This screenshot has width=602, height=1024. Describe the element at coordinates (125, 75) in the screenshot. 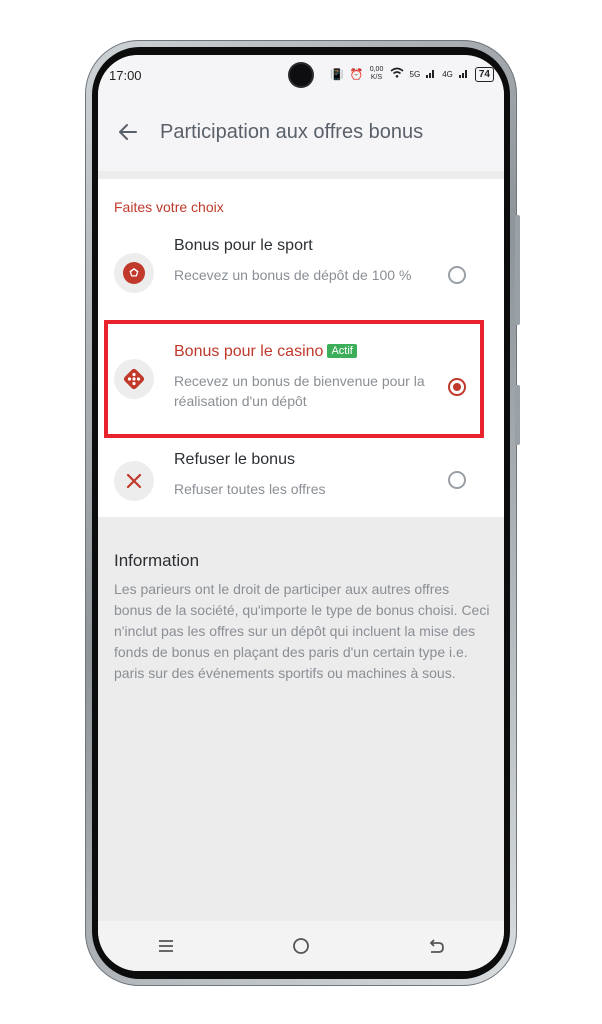

I see `status-time: 17:00` at that location.